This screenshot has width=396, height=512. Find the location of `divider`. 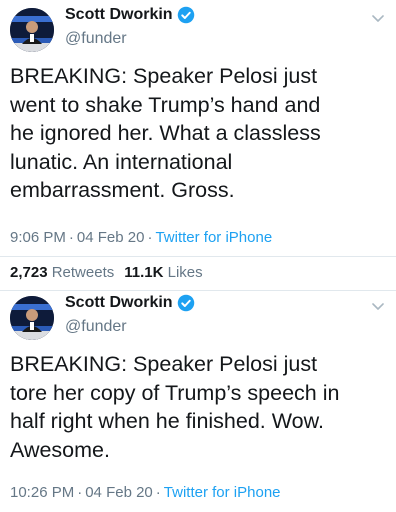

divider is located at coordinates (198, 256).